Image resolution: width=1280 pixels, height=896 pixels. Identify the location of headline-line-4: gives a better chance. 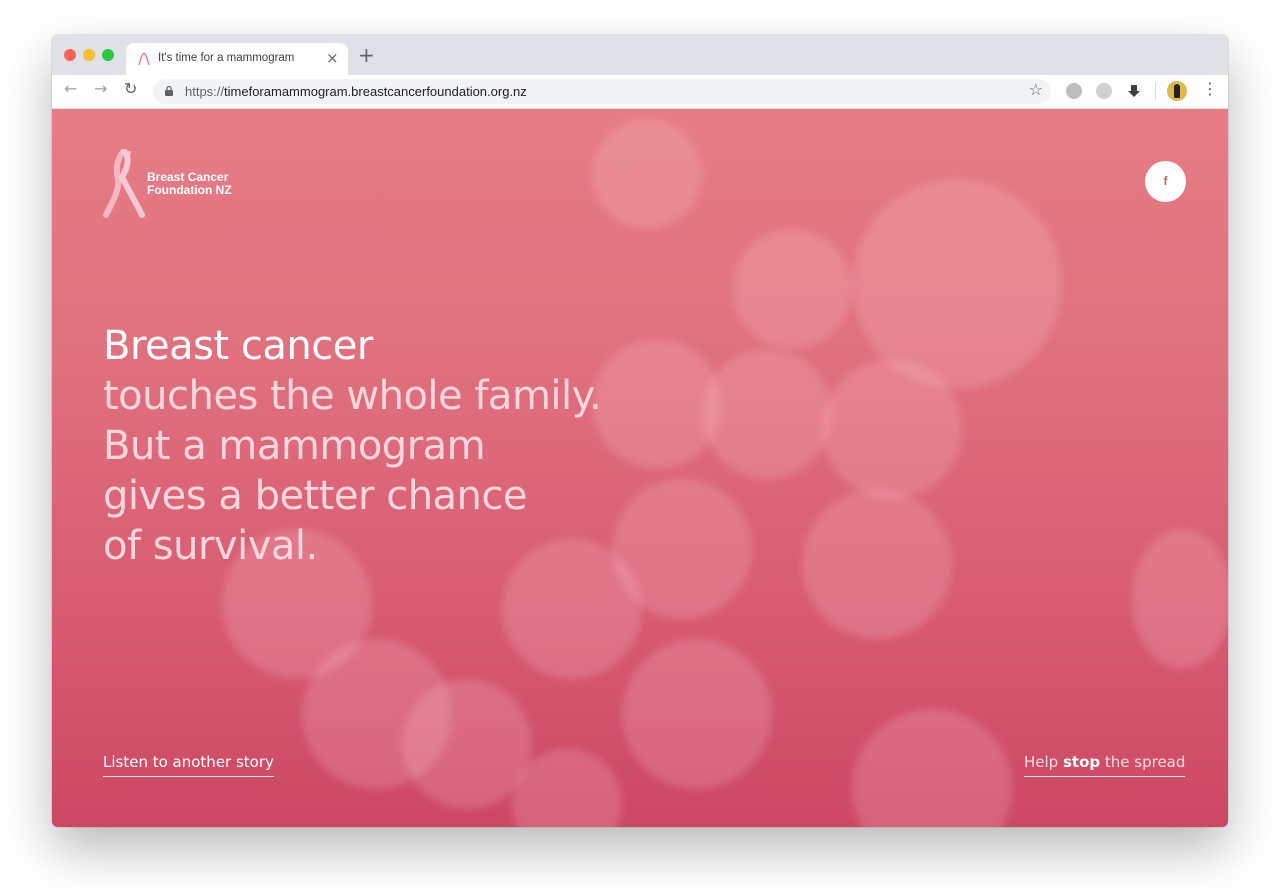
(315, 496).